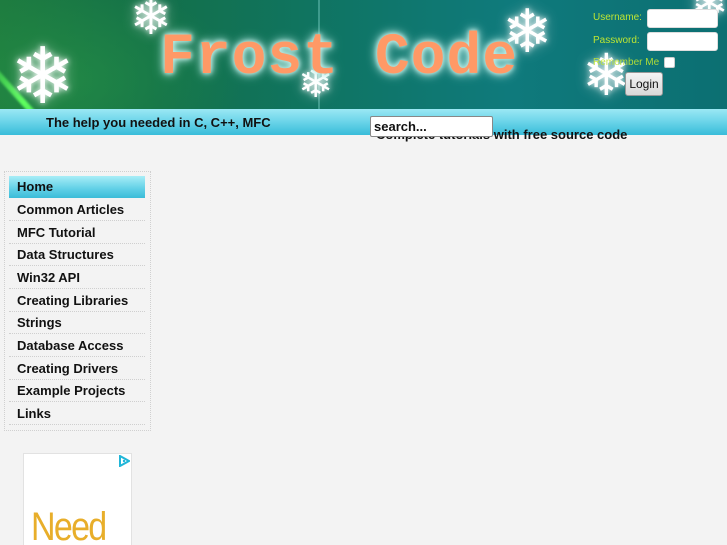 The height and width of the screenshot is (545, 727). Describe the element at coordinates (682, 41) in the screenshot. I see `password-input` at that location.